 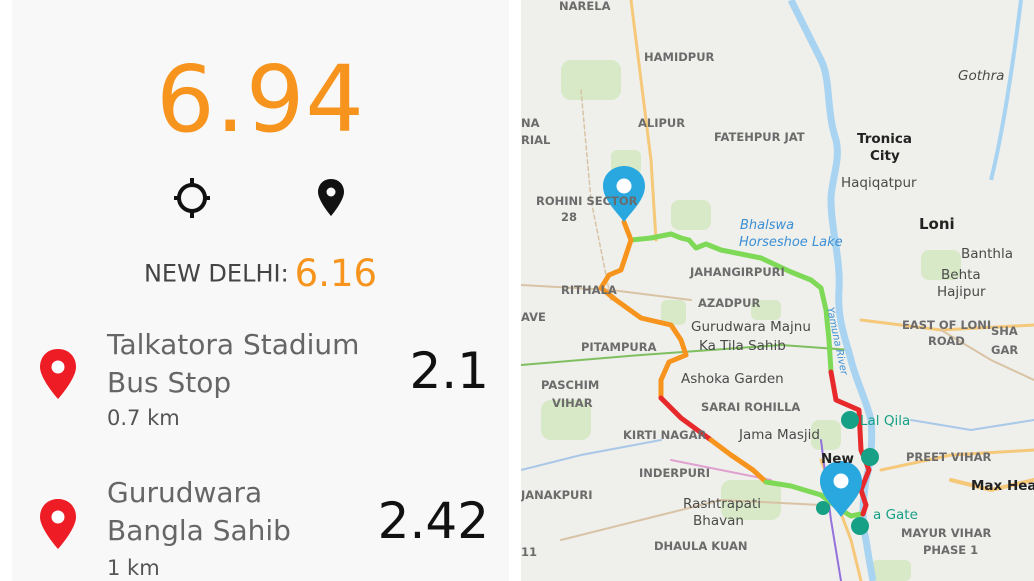 I want to click on svg-text: JAHANGIRPURI, so click(x=737, y=272).